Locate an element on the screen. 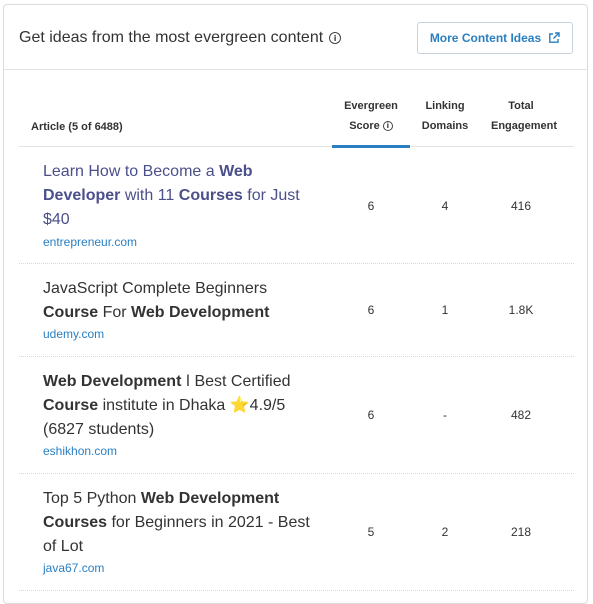  column-linking-domains: Linking Domains is located at coordinates (445, 116).